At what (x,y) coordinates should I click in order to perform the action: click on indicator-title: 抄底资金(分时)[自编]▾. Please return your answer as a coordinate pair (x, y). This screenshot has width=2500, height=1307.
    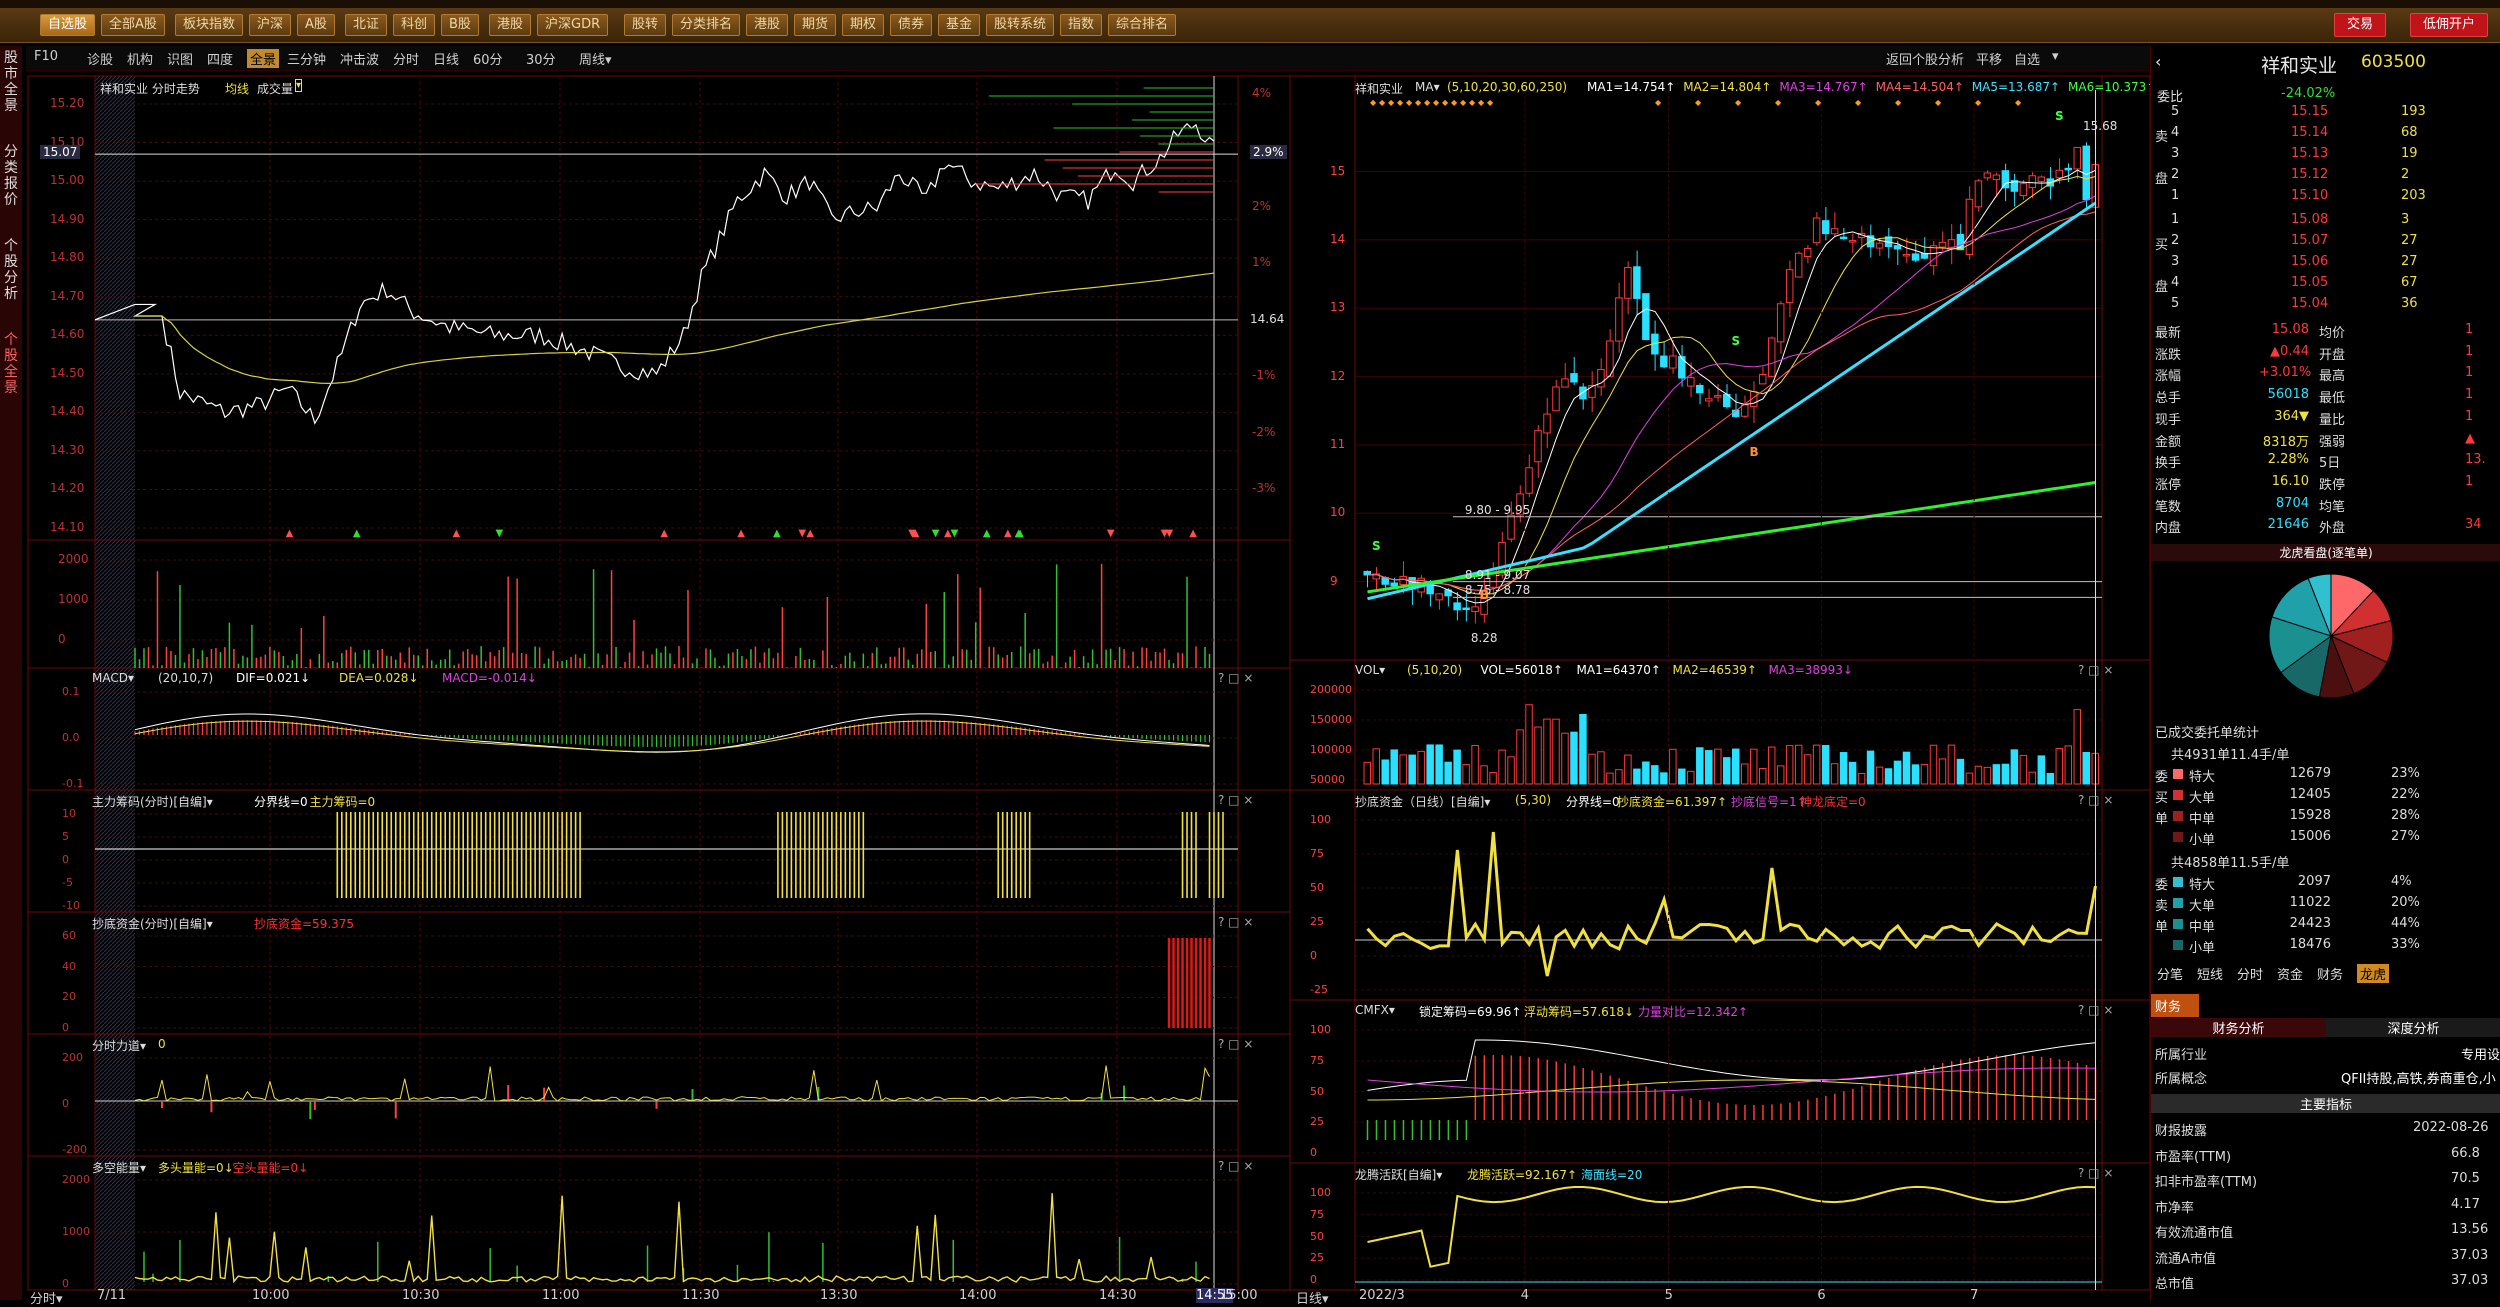
    Looking at the image, I should click on (152, 923).